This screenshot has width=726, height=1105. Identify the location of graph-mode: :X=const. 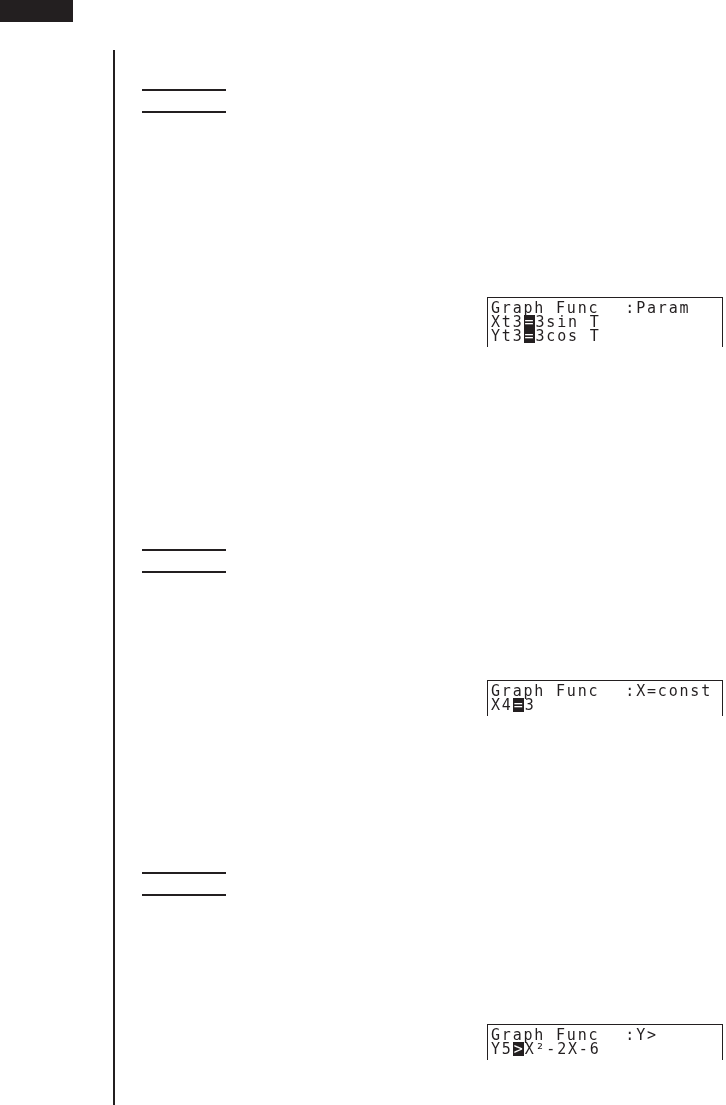
(668, 691).